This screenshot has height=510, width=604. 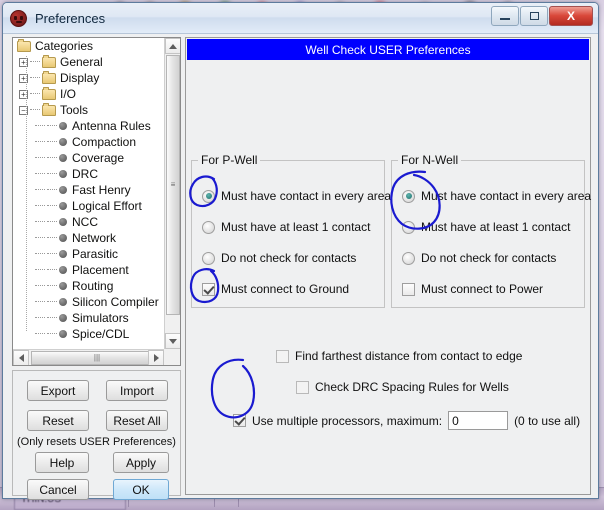 What do you see at coordinates (58, 420) in the screenshot?
I see `reset-button: Reset` at bounding box center [58, 420].